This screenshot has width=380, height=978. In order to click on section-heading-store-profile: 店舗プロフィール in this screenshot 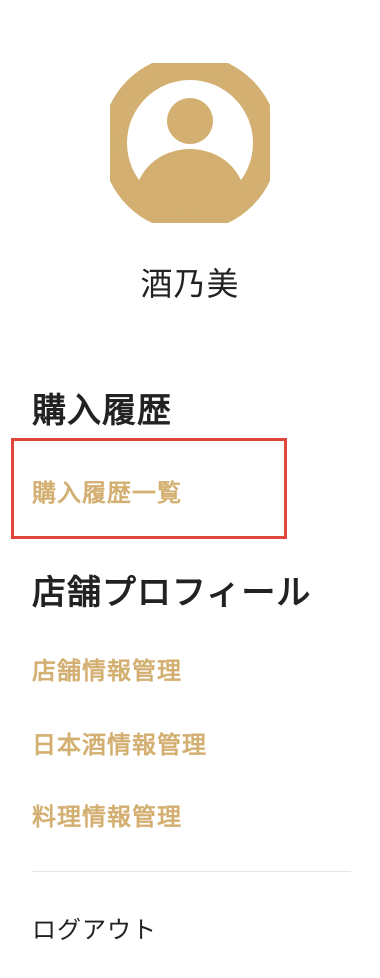, I will do `click(172, 593)`.